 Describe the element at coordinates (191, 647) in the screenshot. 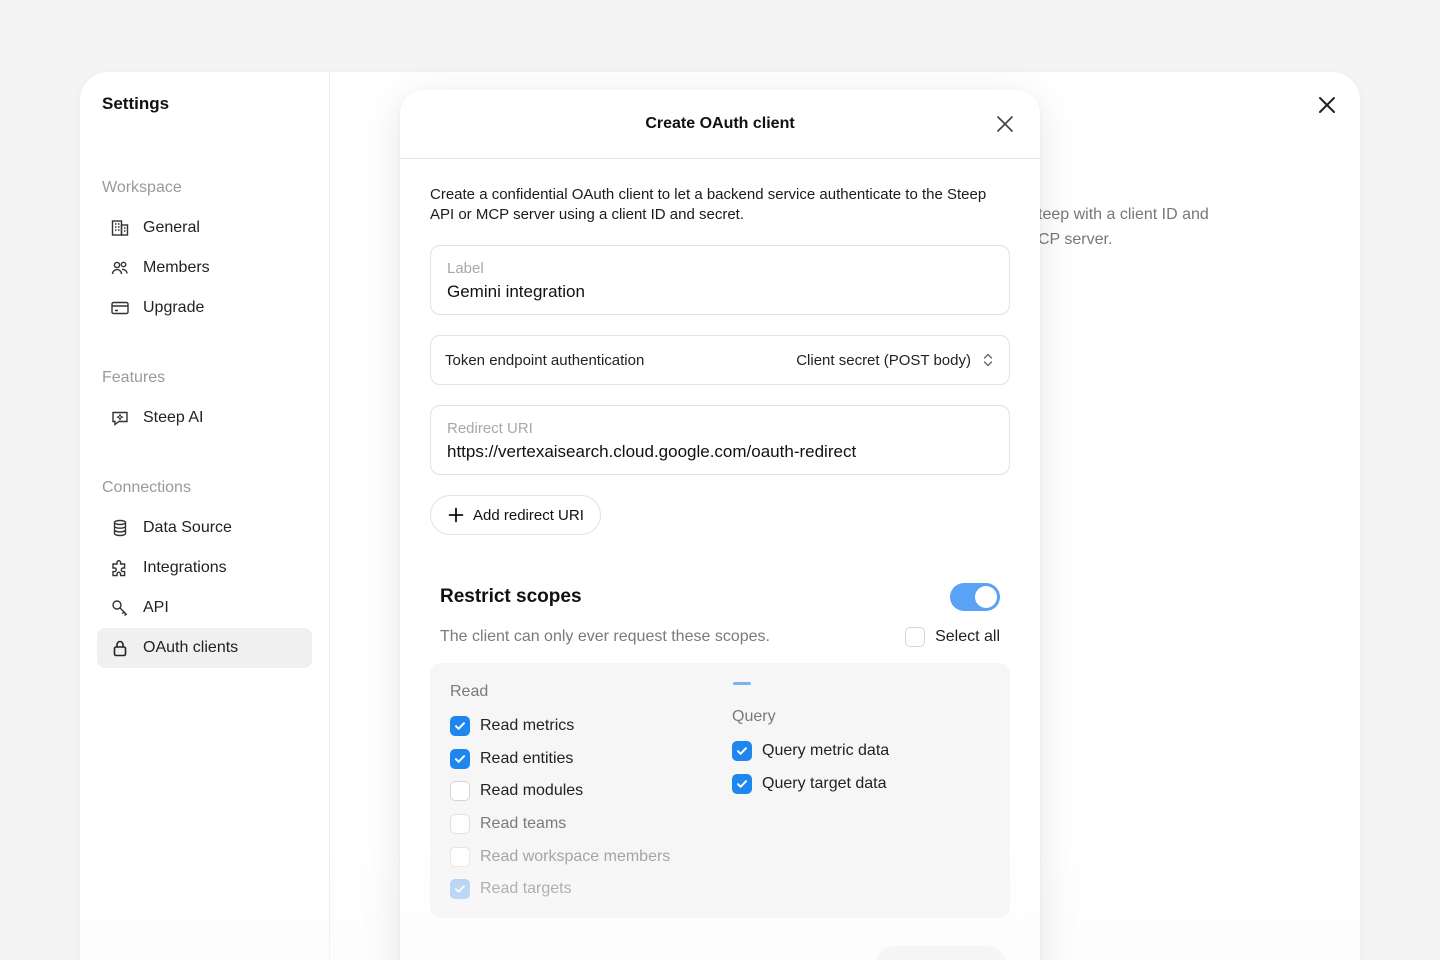

I see `sidebar-item-label: OAuth clients` at that location.